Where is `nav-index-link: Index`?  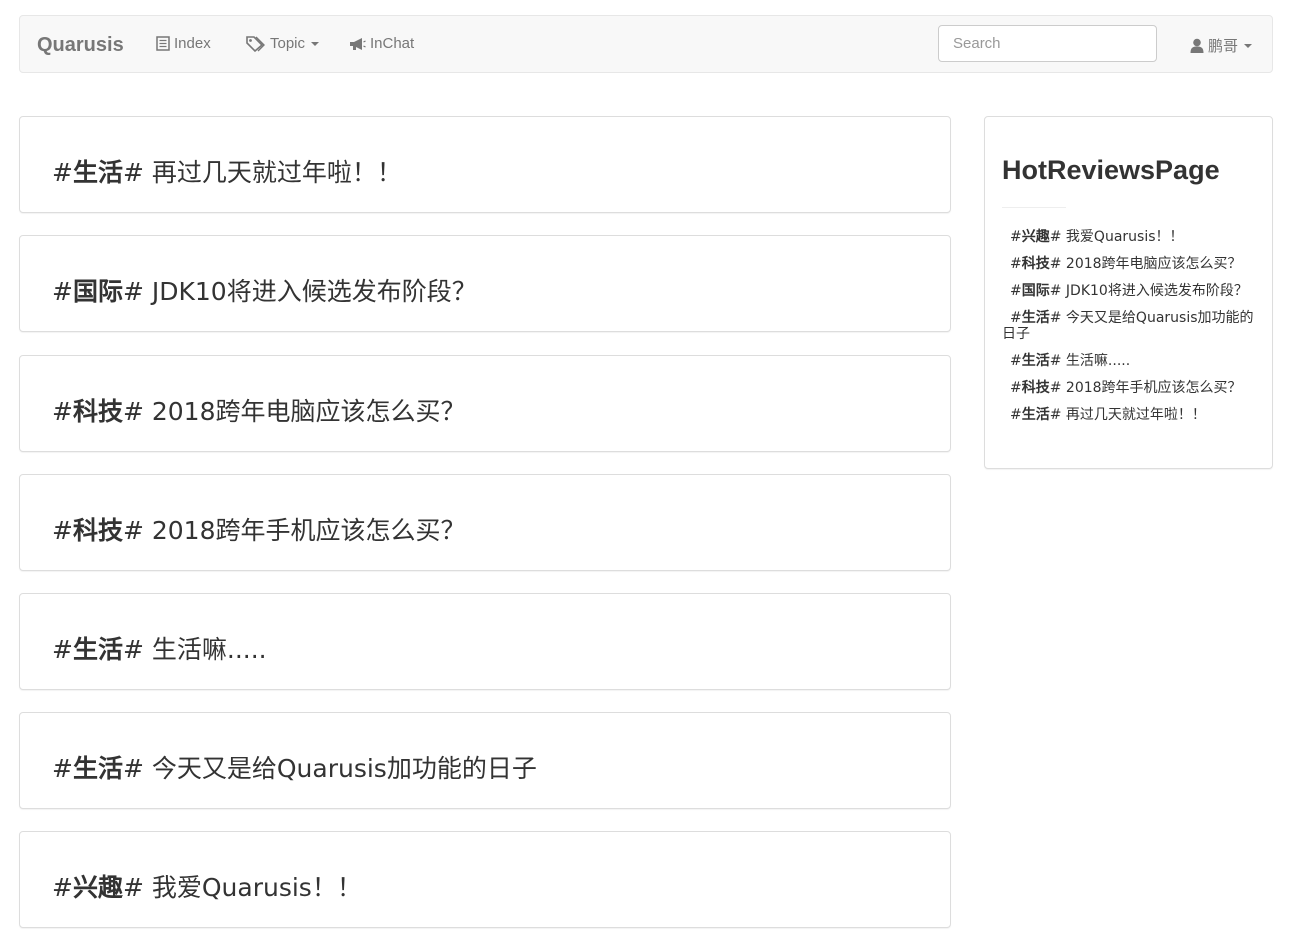
nav-index-link: Index is located at coordinates (183, 43).